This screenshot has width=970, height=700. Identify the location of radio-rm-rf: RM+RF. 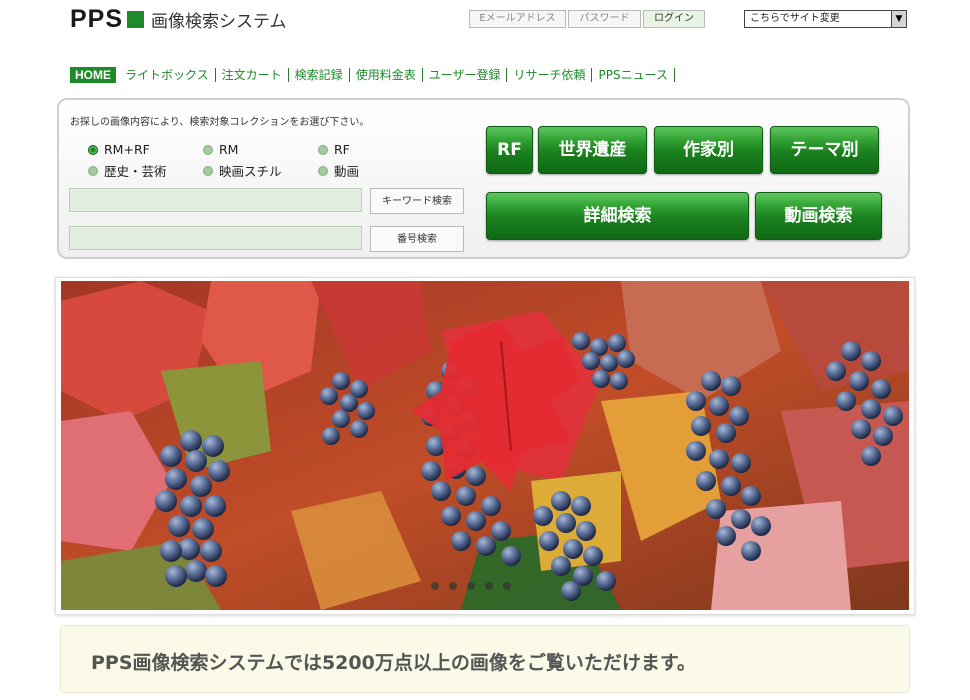
(119, 149).